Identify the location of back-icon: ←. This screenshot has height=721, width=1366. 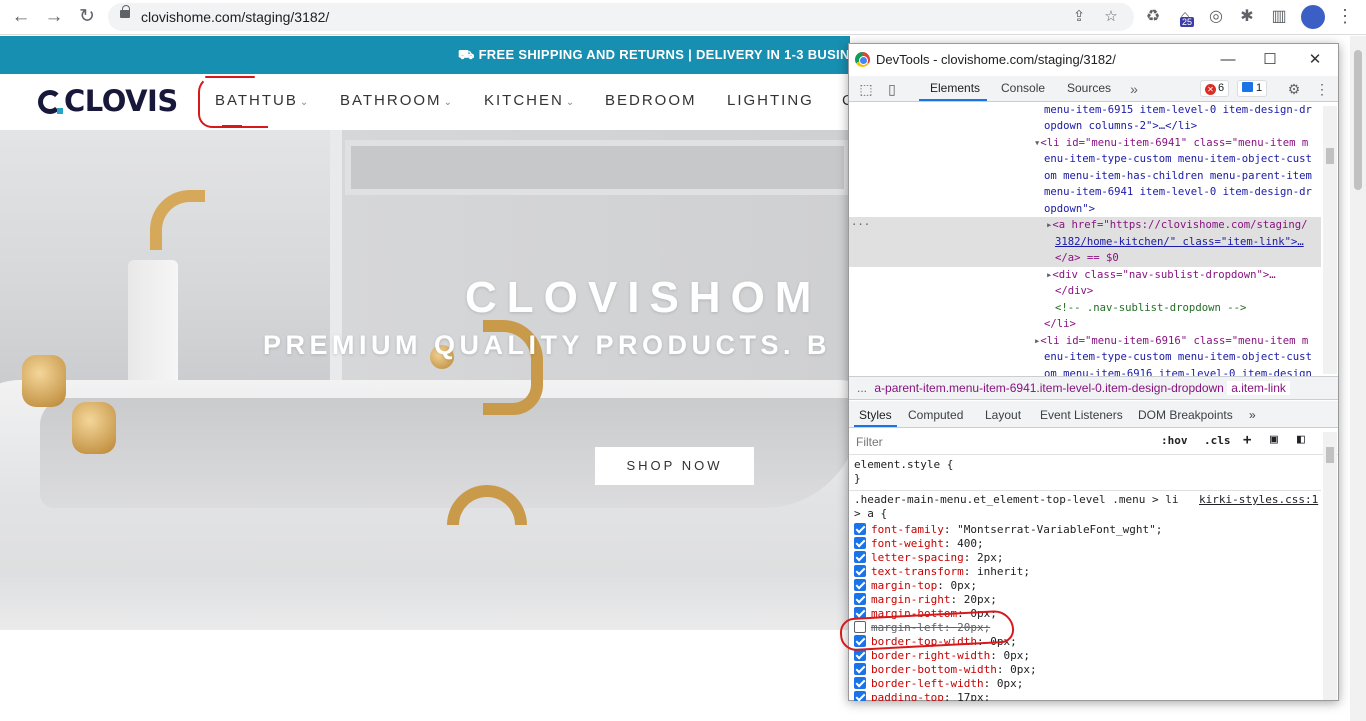
(21, 17).